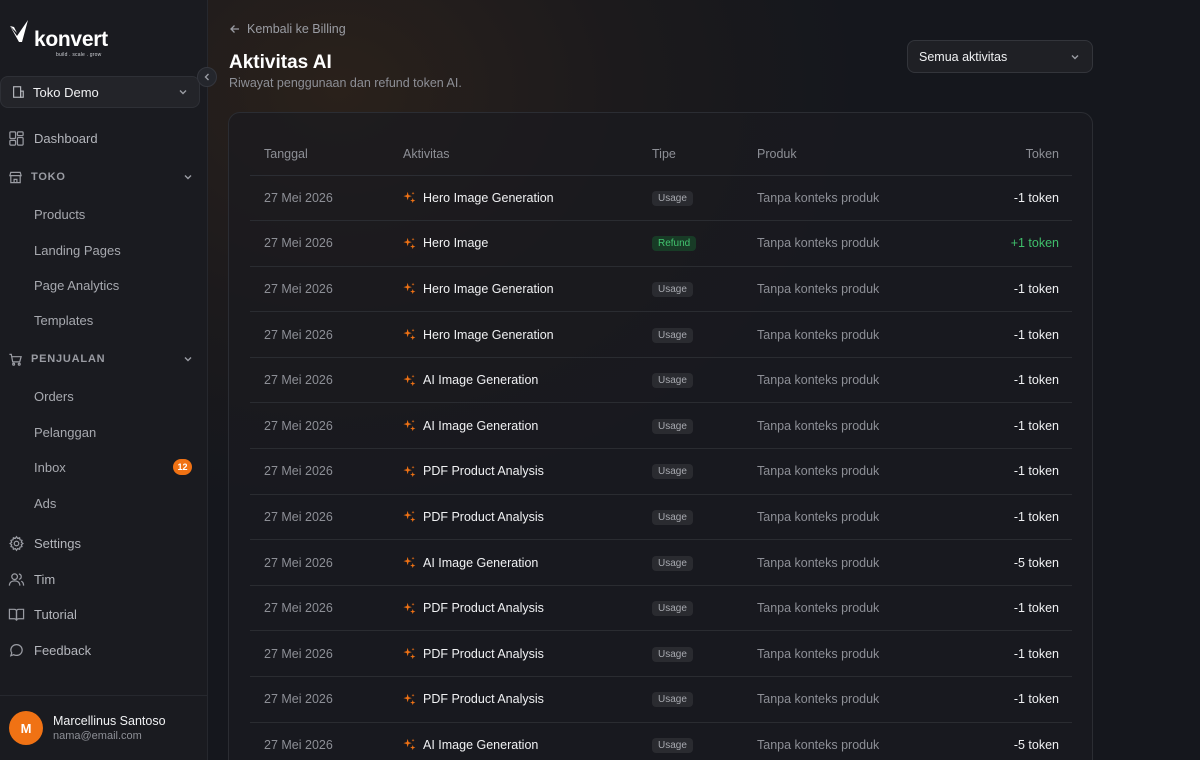 This screenshot has height=760, width=1200. Describe the element at coordinates (234, 29) in the screenshot. I see `arrow-left-icon` at that location.